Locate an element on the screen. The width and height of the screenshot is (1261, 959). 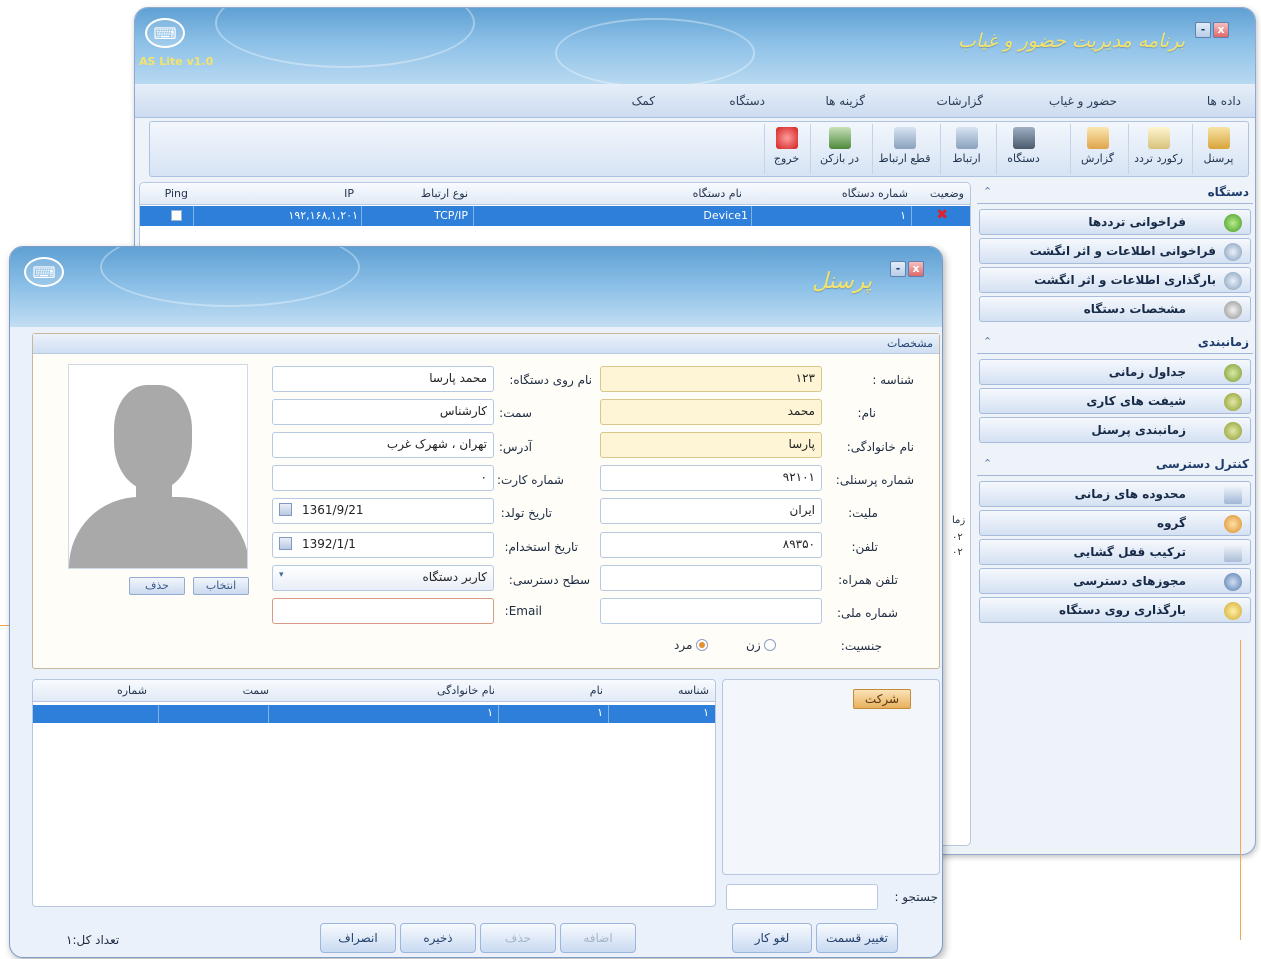
id-field: ۱۲۳ is located at coordinates (711, 379).